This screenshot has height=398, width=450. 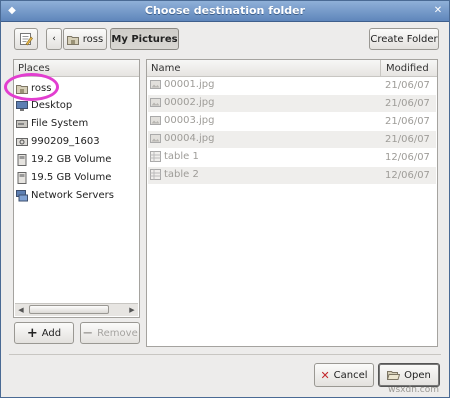 I want to click on table-row: 00004.jpg 21/06/07, so click(x=292, y=139).